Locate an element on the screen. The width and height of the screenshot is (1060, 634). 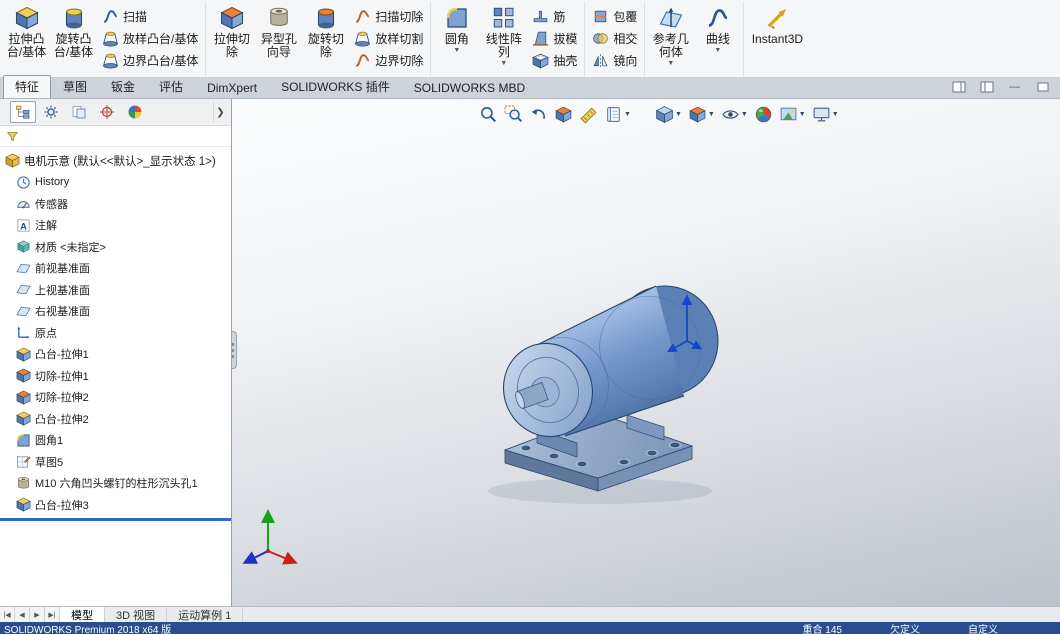
button-label: 旋转凸台/基体 is located at coordinates (73, 45).